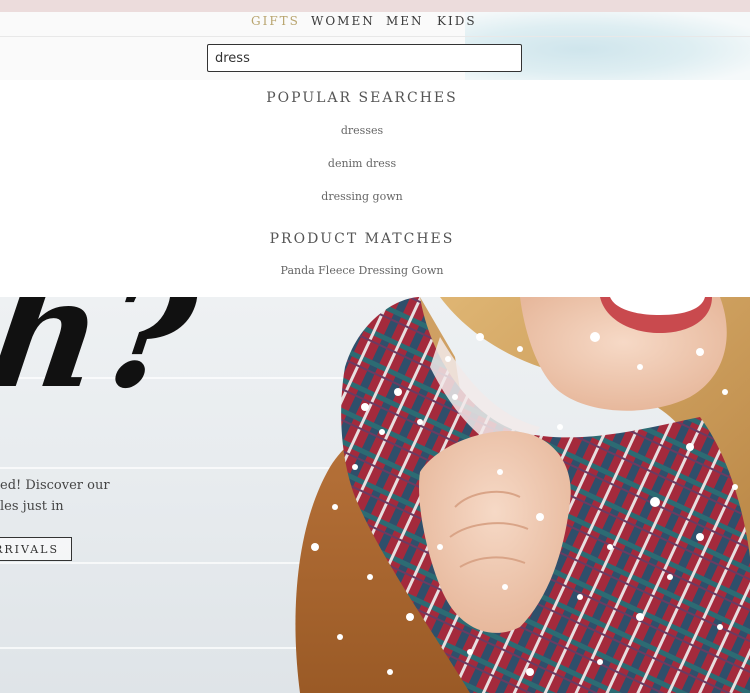 This screenshot has height=693, width=750. What do you see at coordinates (55, 496) in the screenshot?
I see `hero-copy: ed! Discover our les just in` at bounding box center [55, 496].